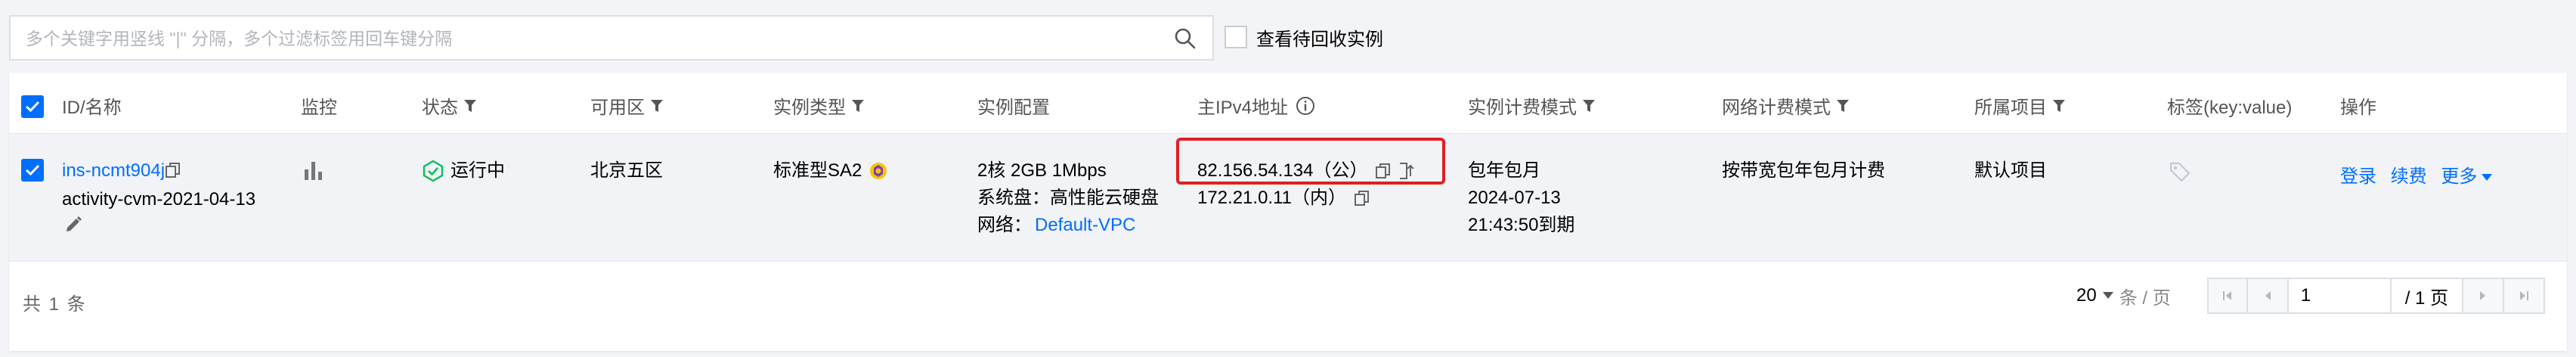 The height and width of the screenshot is (357, 2576). What do you see at coordinates (2145, 298) in the screenshot?
I see `page-size-unit: 条 / 页` at bounding box center [2145, 298].